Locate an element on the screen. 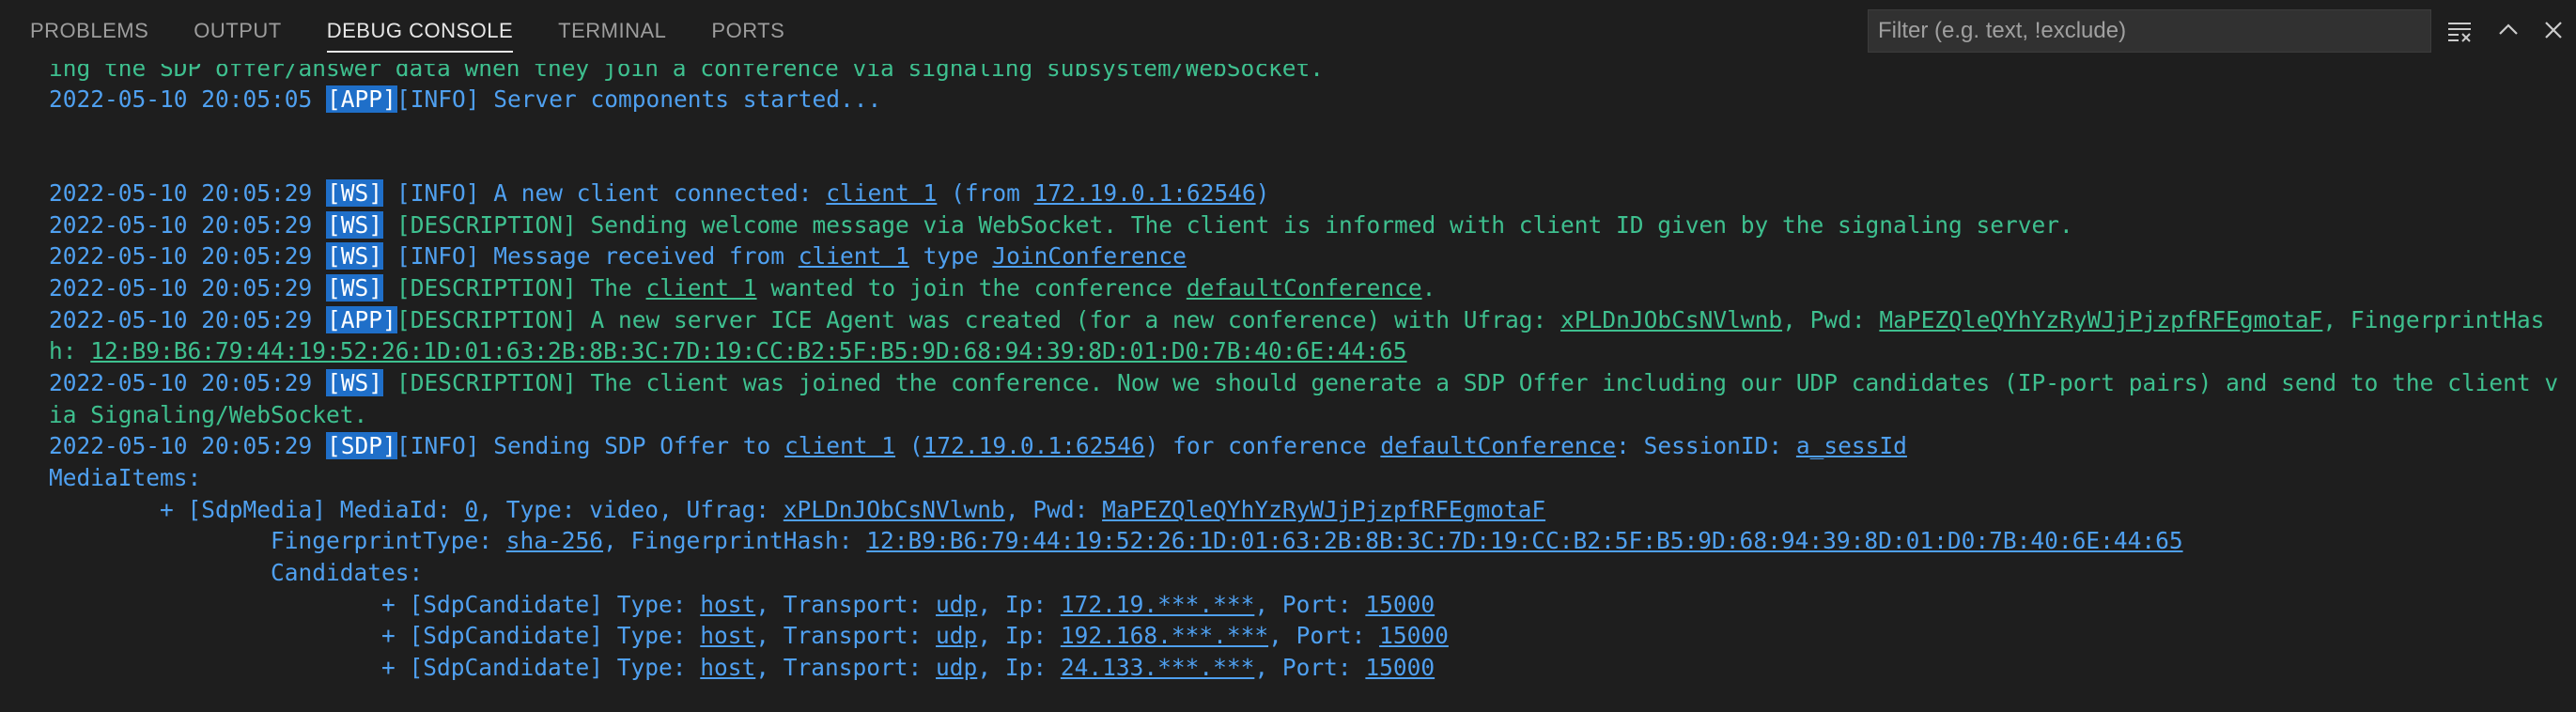  ip-link: 24.133.***.*** is located at coordinates (1158, 668).